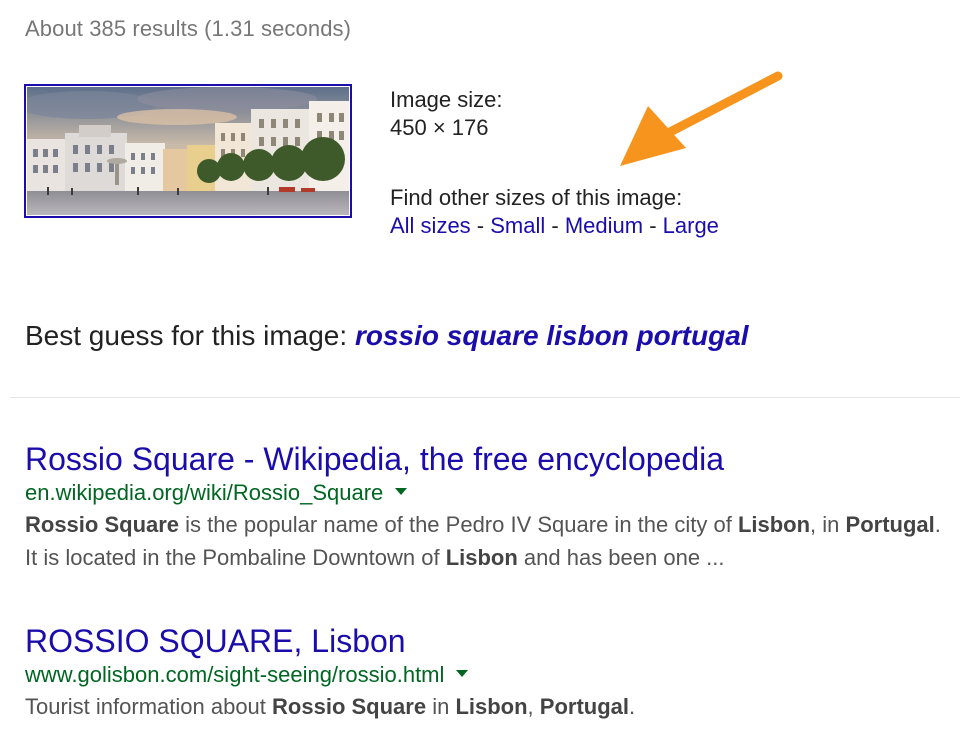  Describe the element at coordinates (604, 225) in the screenshot. I see `medium-size-link: Medium` at that location.